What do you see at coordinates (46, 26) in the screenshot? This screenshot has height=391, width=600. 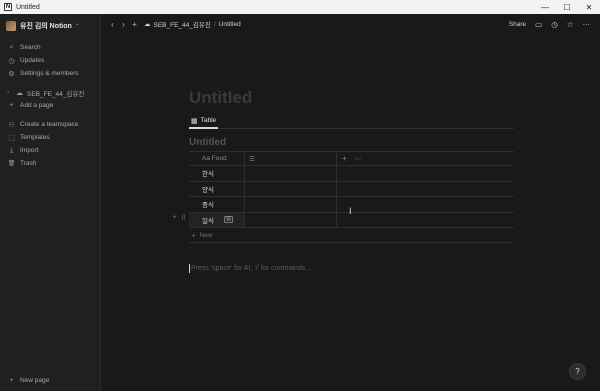 I see `workspace-name: 유진 김의 Notion` at bounding box center [46, 26].